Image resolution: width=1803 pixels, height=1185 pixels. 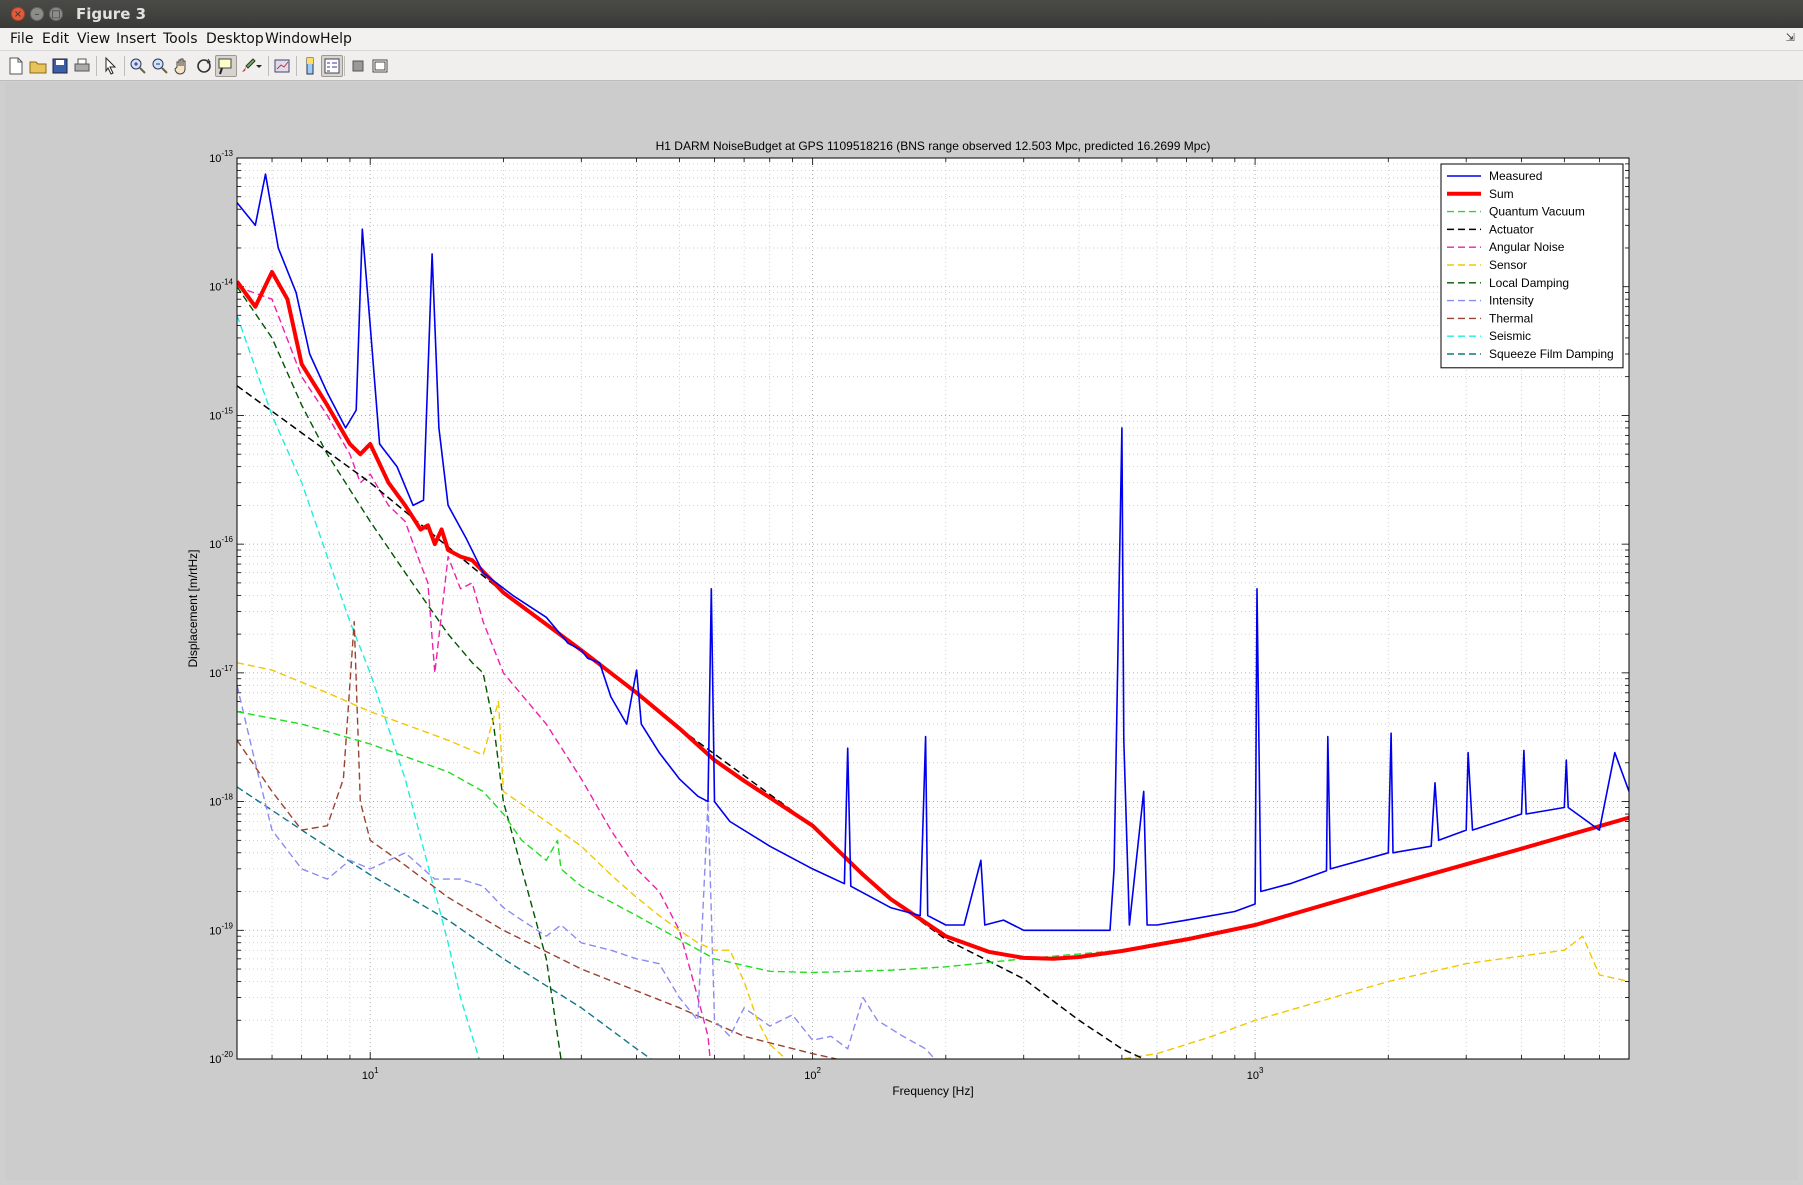 What do you see at coordinates (1508, 265) in the screenshot?
I see `legend-label: Sensor` at bounding box center [1508, 265].